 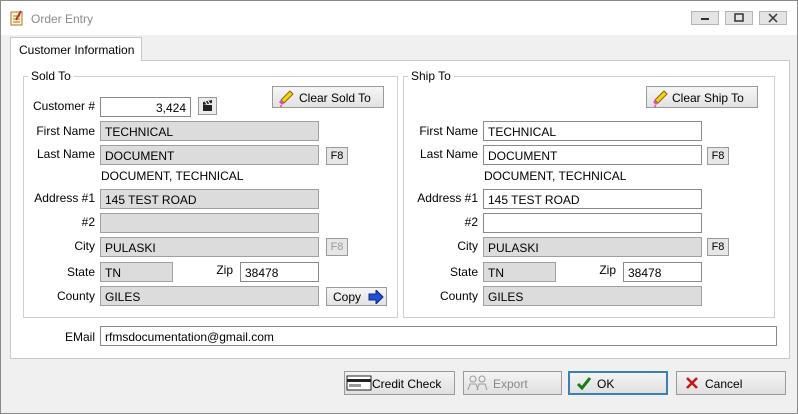 I want to click on export-button: Export, so click(x=512, y=383).